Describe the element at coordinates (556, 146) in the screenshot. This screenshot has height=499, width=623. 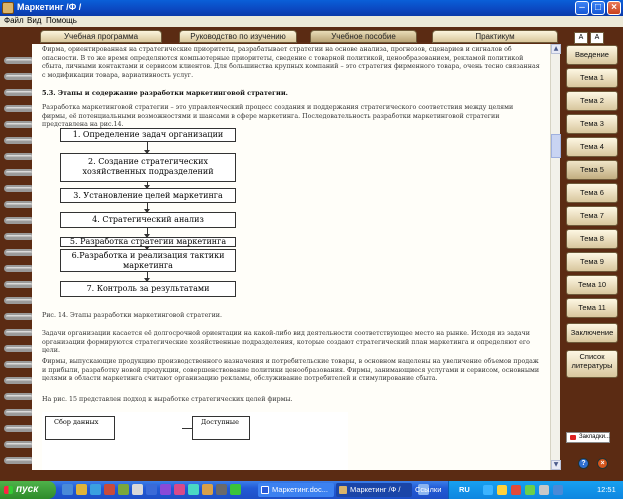
I see `scroll-thumb` at that location.